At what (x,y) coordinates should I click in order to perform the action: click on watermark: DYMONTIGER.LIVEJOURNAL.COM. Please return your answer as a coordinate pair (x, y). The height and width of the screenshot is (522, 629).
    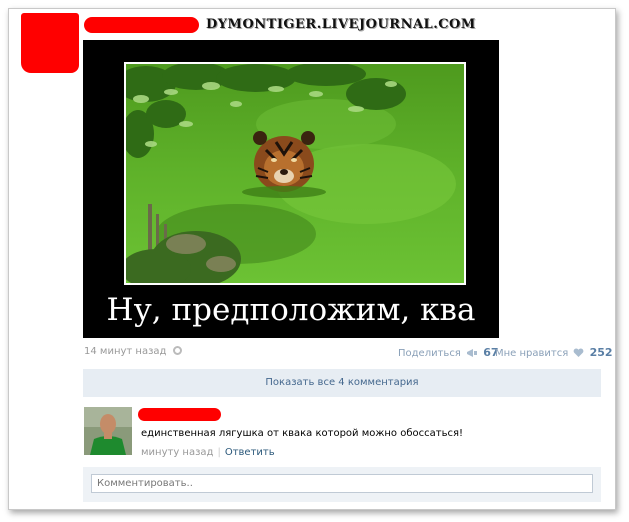
    Looking at the image, I should click on (341, 24).